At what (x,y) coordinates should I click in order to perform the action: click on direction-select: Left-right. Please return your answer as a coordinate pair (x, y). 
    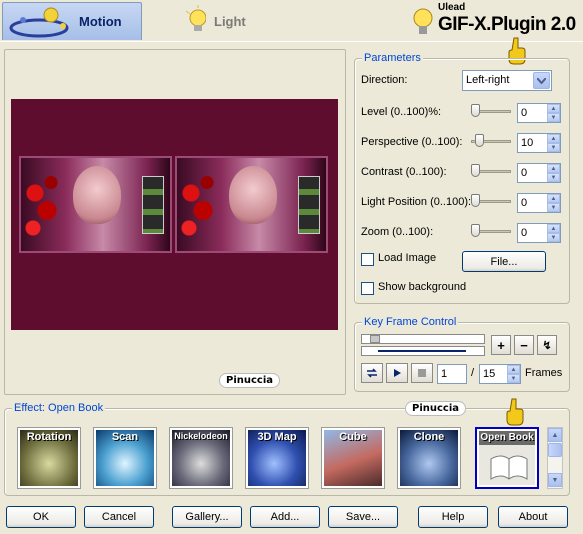
    Looking at the image, I should click on (507, 80).